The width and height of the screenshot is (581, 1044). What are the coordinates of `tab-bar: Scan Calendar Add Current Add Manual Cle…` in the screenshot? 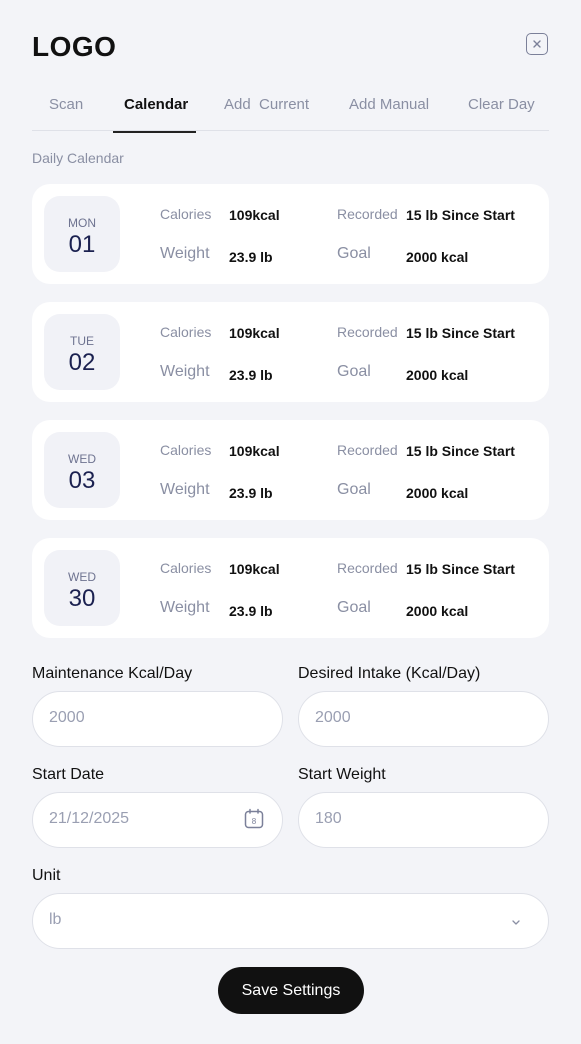 It's located at (290, 111).